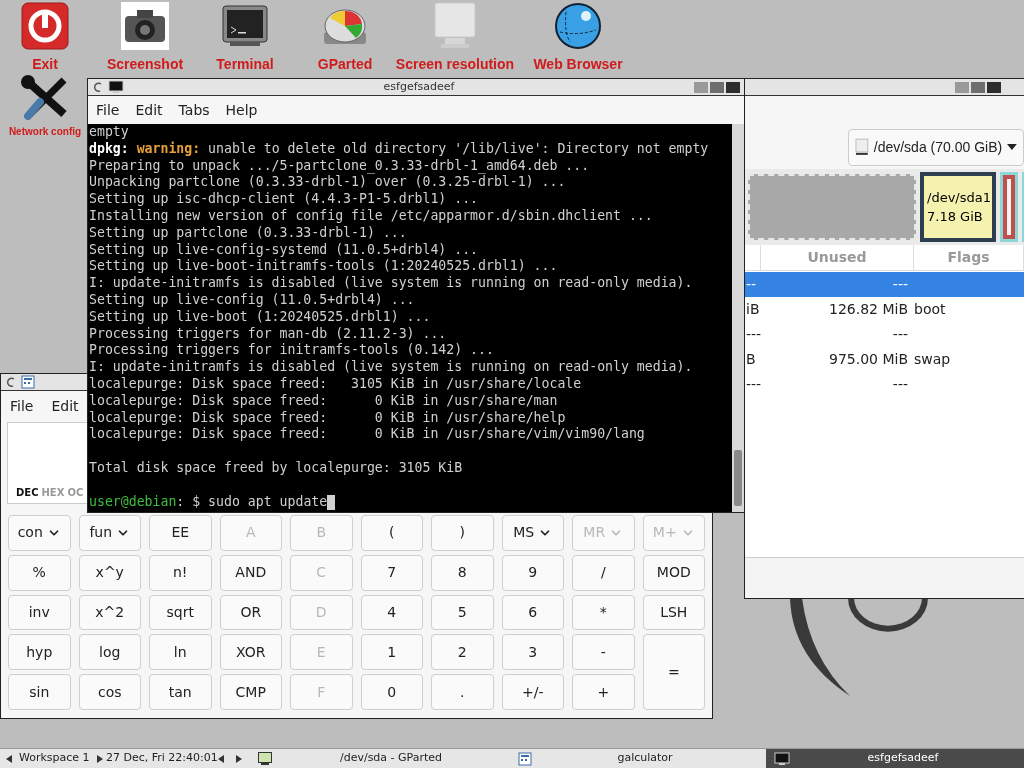 This screenshot has width=1024, height=768. Describe the element at coordinates (39, 692) in the screenshot. I see `calculator-key: sin` at that location.